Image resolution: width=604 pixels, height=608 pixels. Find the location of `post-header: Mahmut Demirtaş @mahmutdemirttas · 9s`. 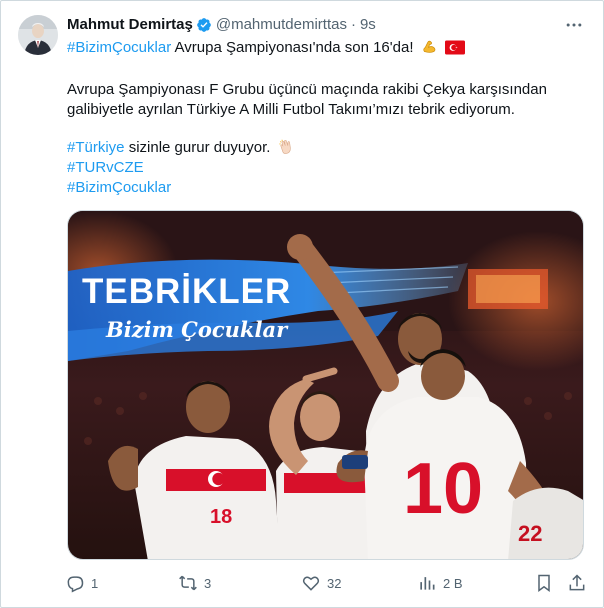

post-header: Mahmut Demirtaş @mahmutdemirttas · 9s is located at coordinates (221, 25).